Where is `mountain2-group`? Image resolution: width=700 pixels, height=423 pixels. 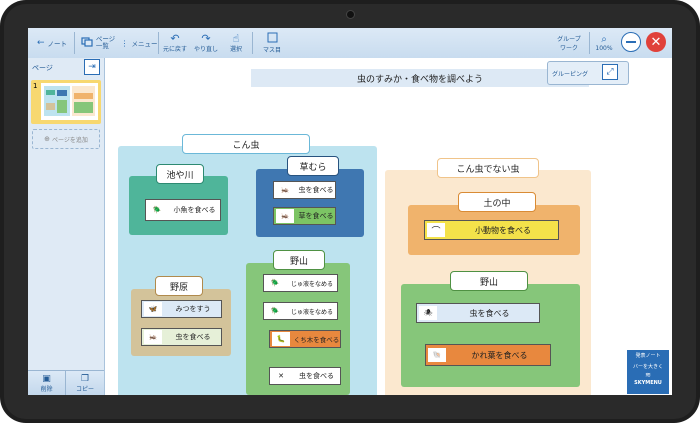
mountain2-group is located at coordinates (490, 335).